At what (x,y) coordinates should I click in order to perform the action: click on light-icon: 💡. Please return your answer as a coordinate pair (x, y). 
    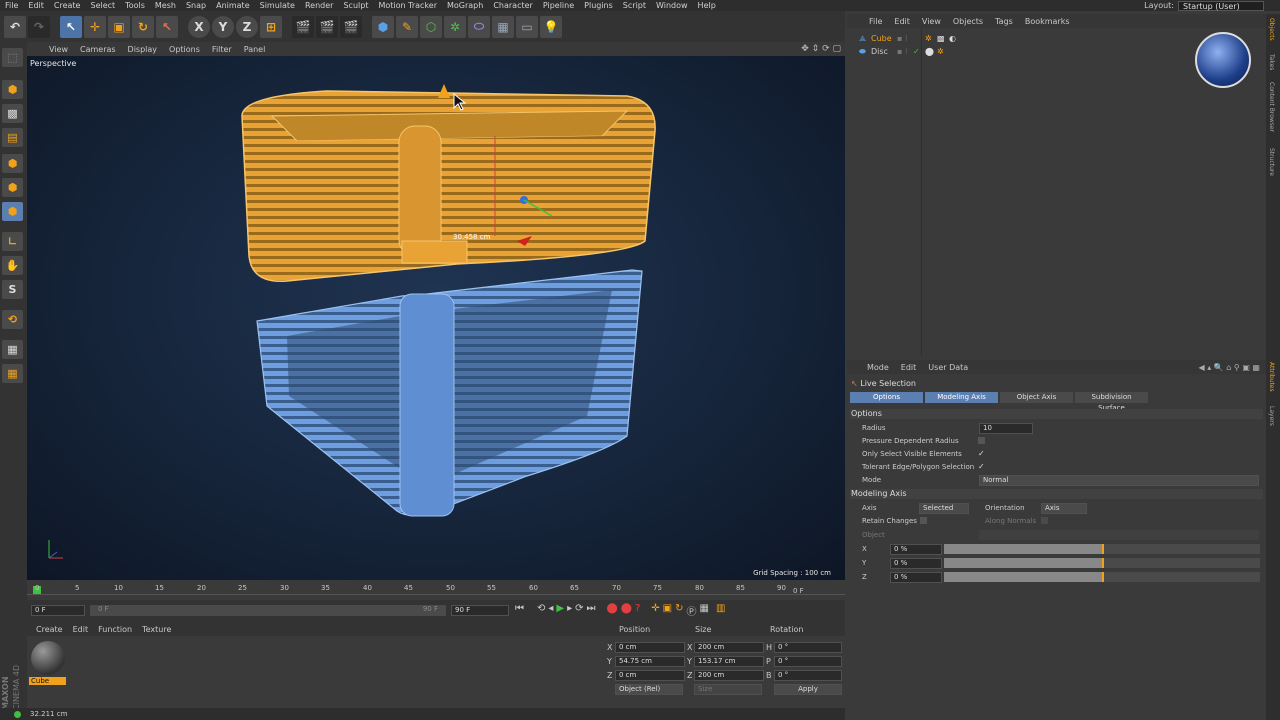
    Looking at the image, I should click on (551, 26).